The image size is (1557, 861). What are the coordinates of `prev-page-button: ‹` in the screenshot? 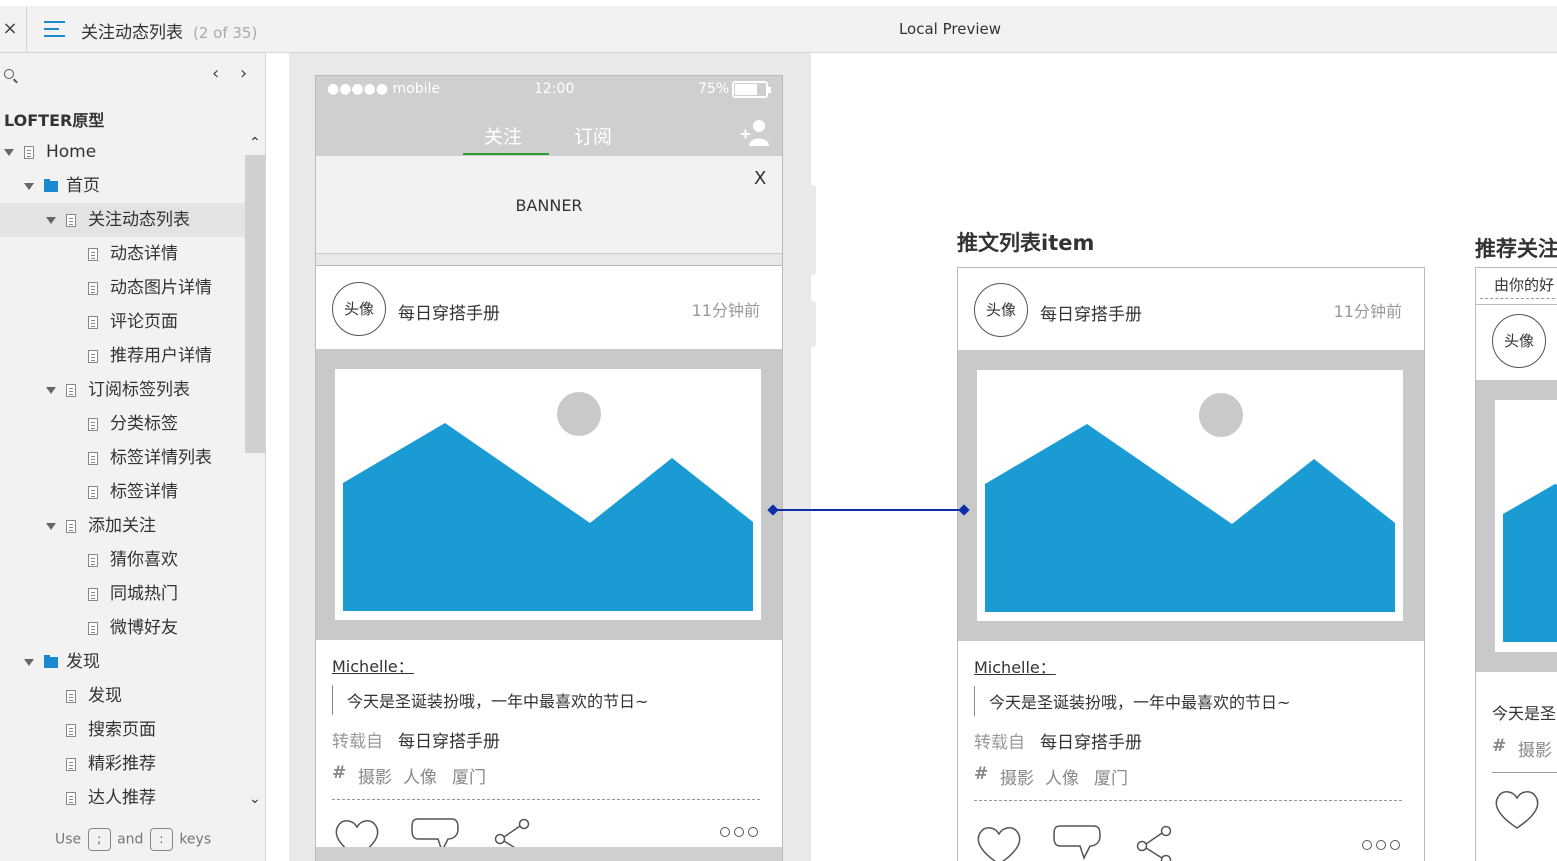 It's located at (215, 73).